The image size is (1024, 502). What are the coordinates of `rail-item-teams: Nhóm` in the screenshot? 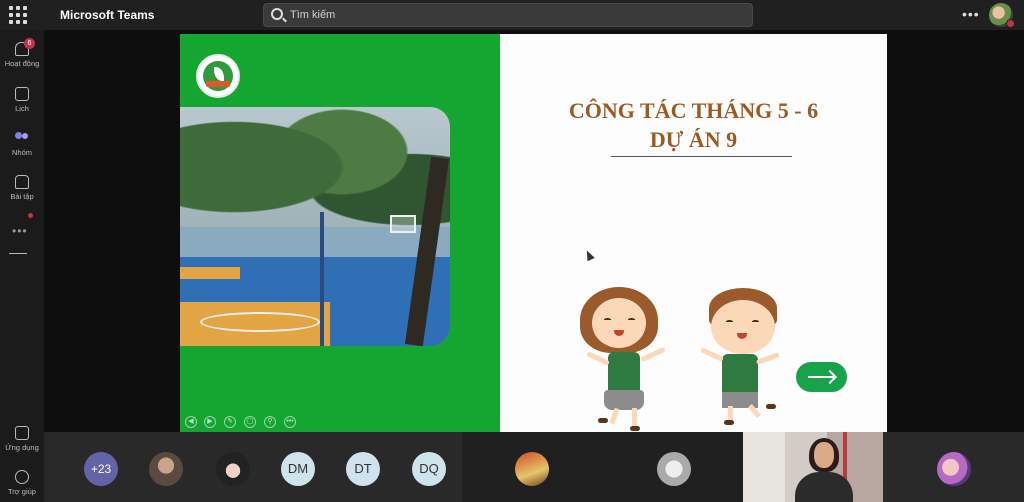 It's located at (22, 144).